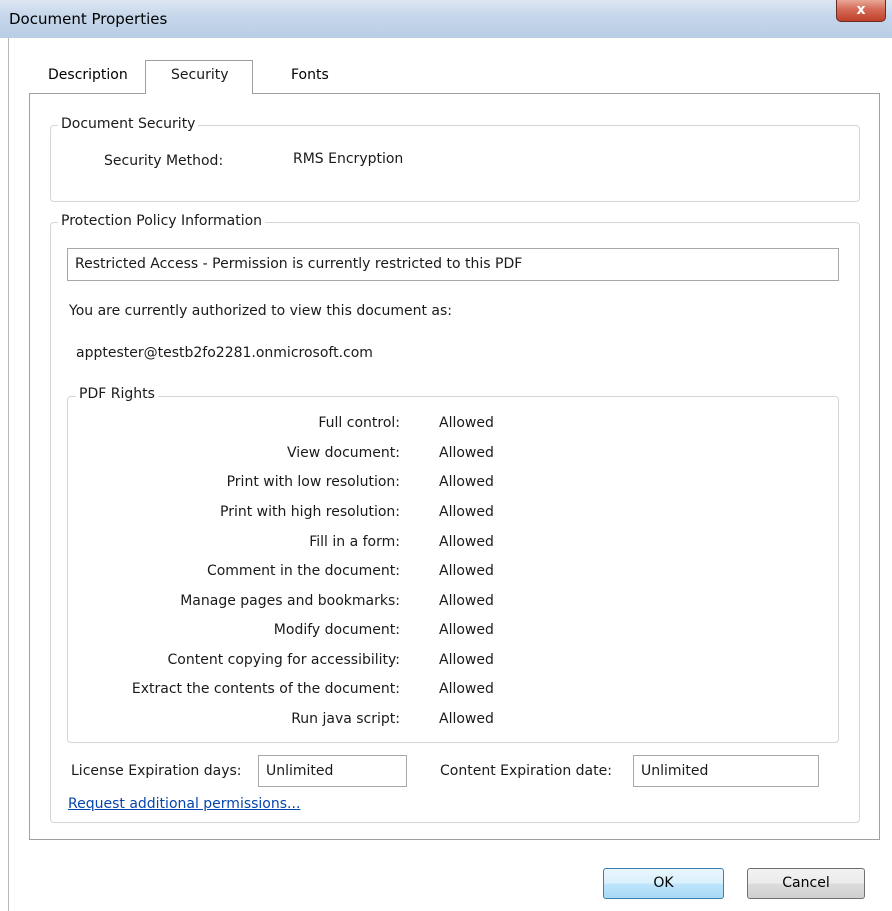 This screenshot has width=892, height=911. I want to click on ok-button: OK, so click(663, 883).